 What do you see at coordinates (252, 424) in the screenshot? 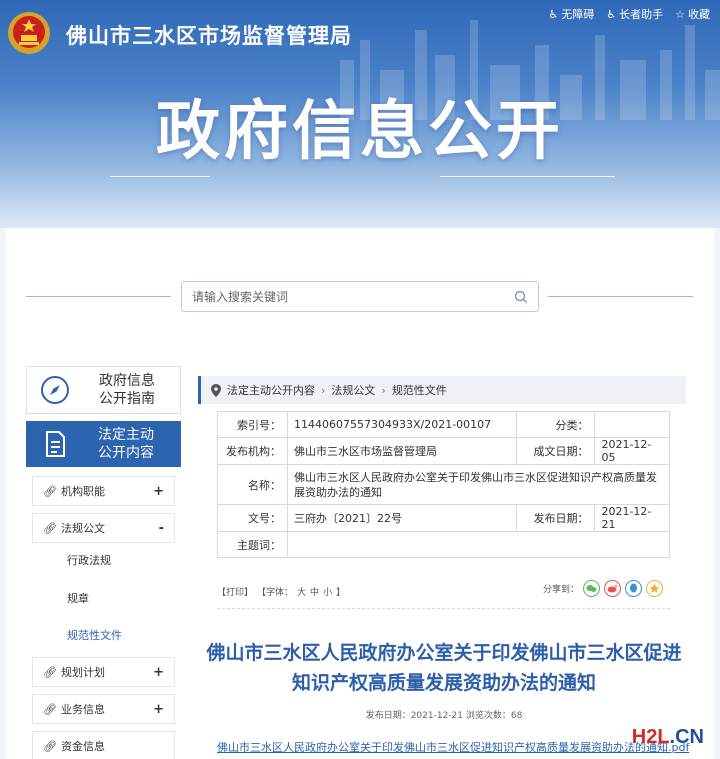
I see `index-label: 索引号：` at bounding box center [252, 424].